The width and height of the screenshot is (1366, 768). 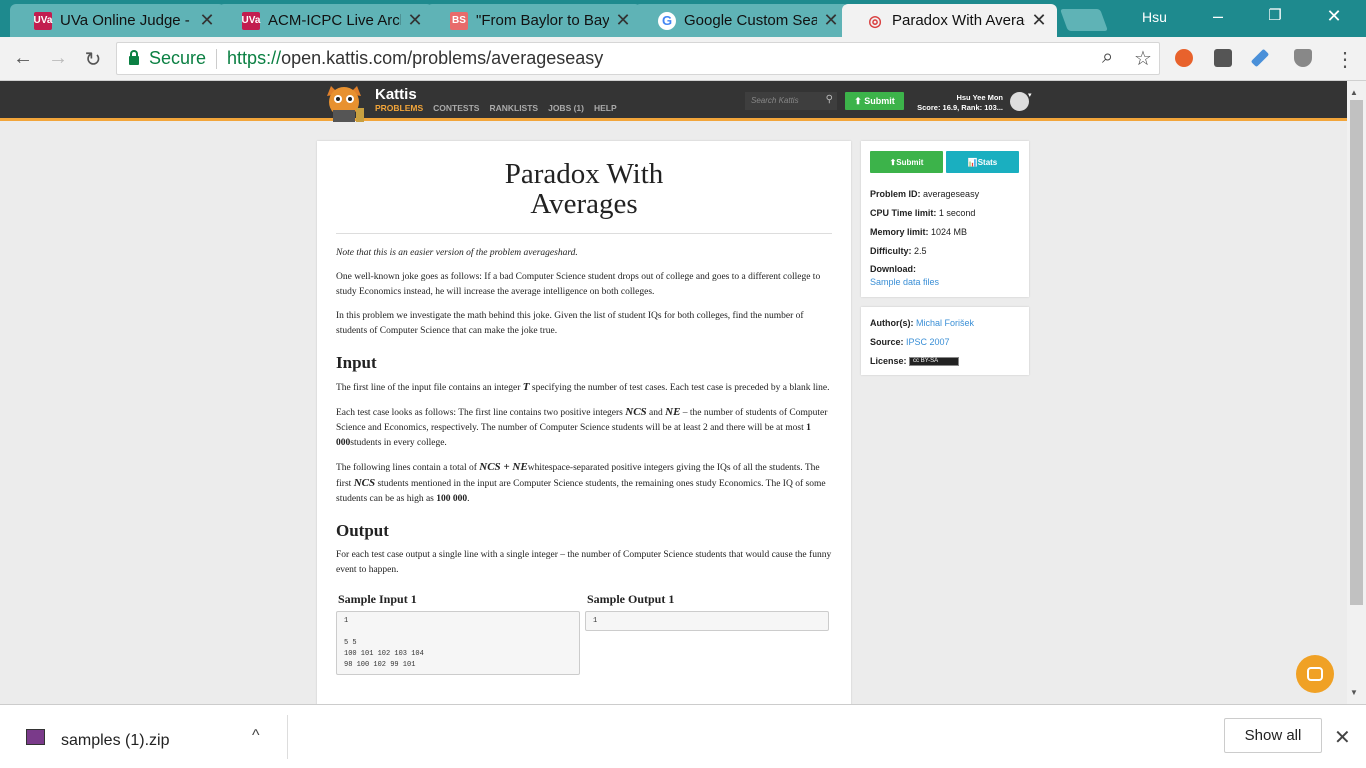 I want to click on avatar, so click(x=1019, y=101).